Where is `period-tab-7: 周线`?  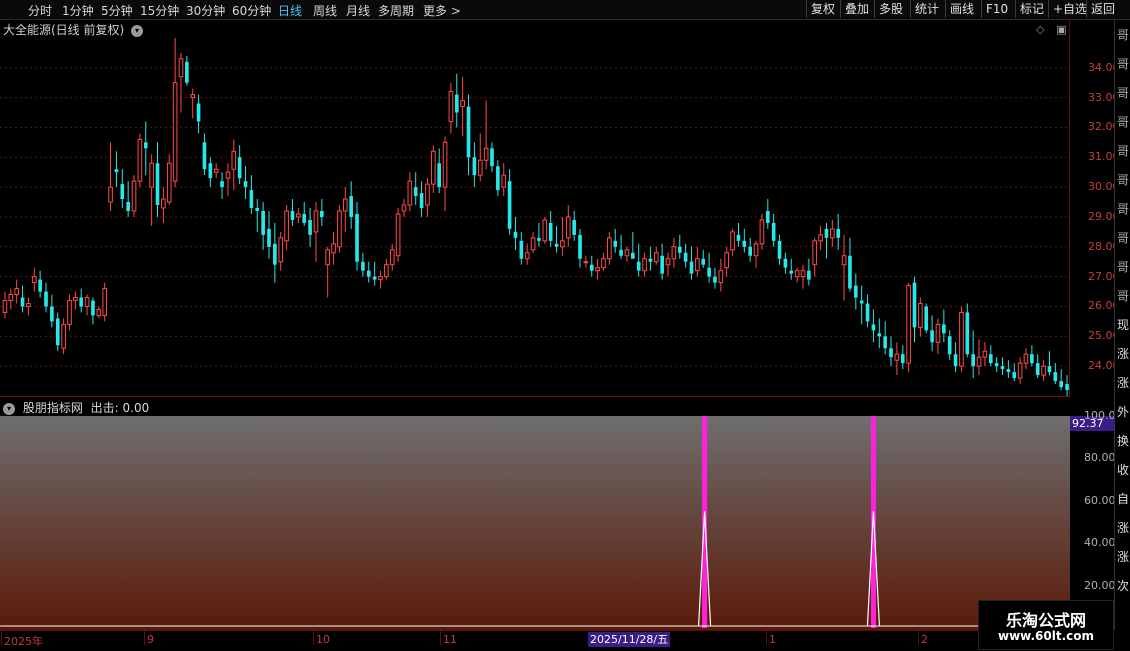
period-tab-7: 周线 is located at coordinates (325, 10).